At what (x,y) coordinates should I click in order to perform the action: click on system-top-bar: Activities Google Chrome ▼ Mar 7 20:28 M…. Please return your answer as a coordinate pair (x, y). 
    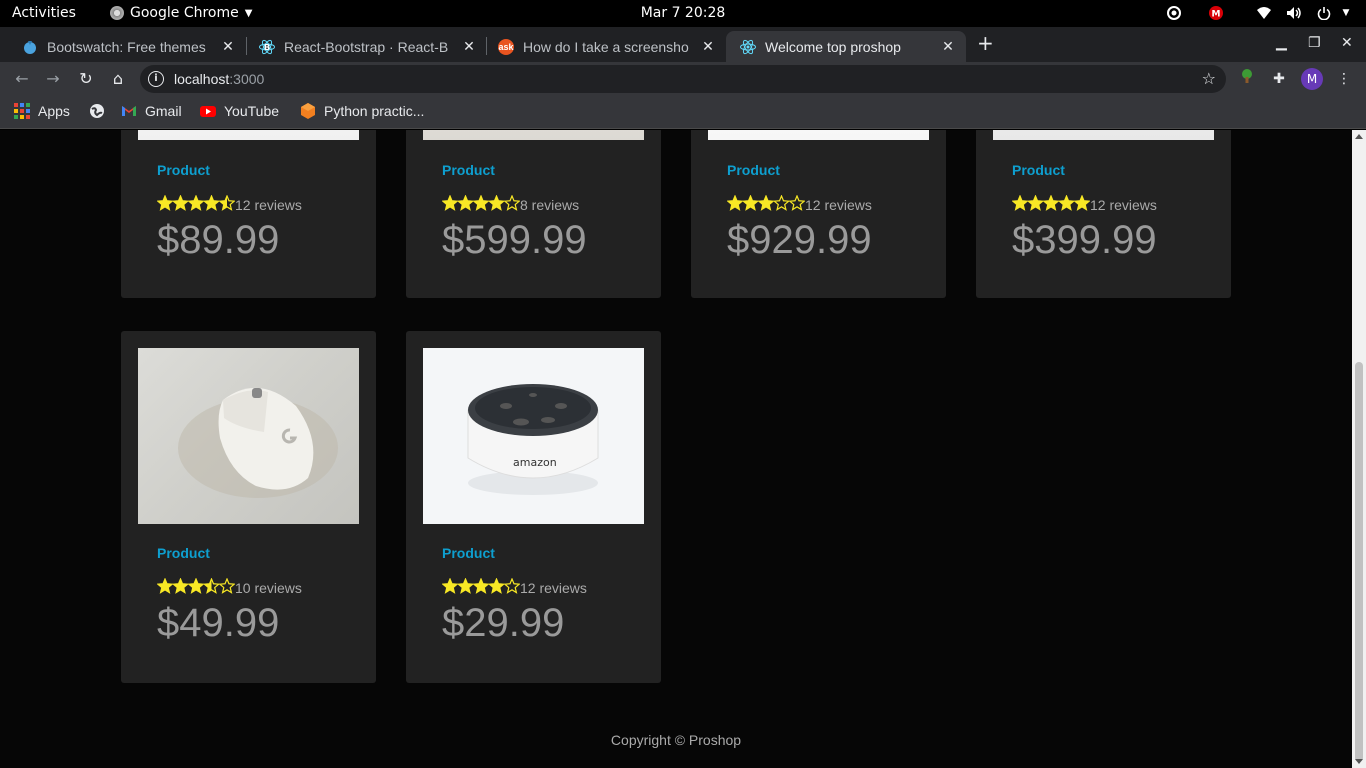
    Looking at the image, I should click on (683, 13).